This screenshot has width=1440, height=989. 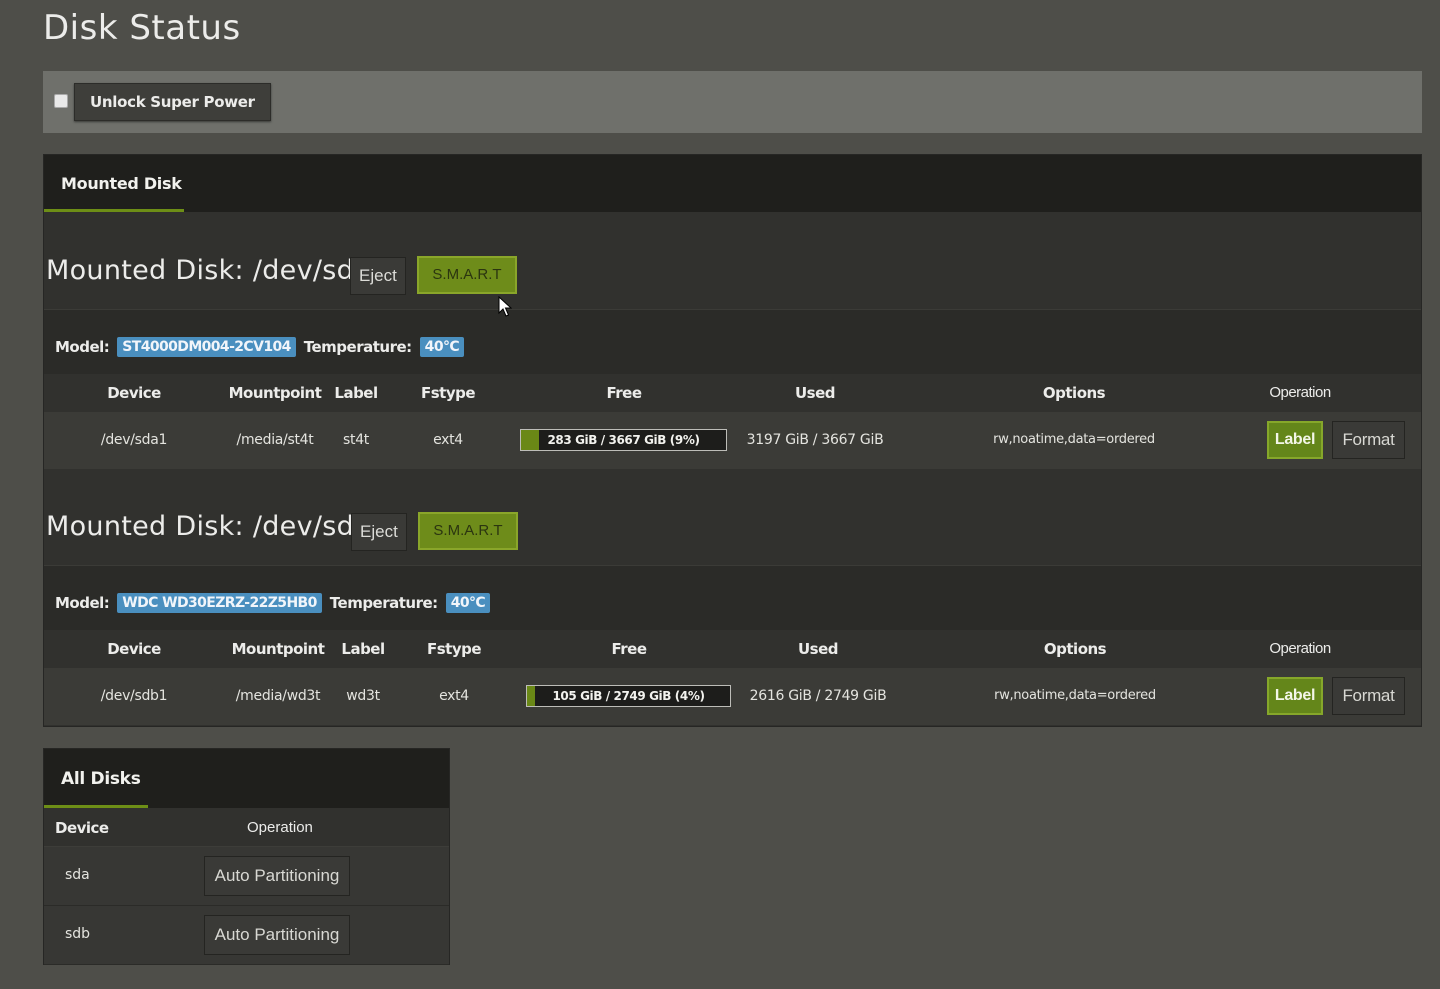 I want to click on free-space-bar: 283 GiB / 3667 GiB (9%), so click(x=623, y=440).